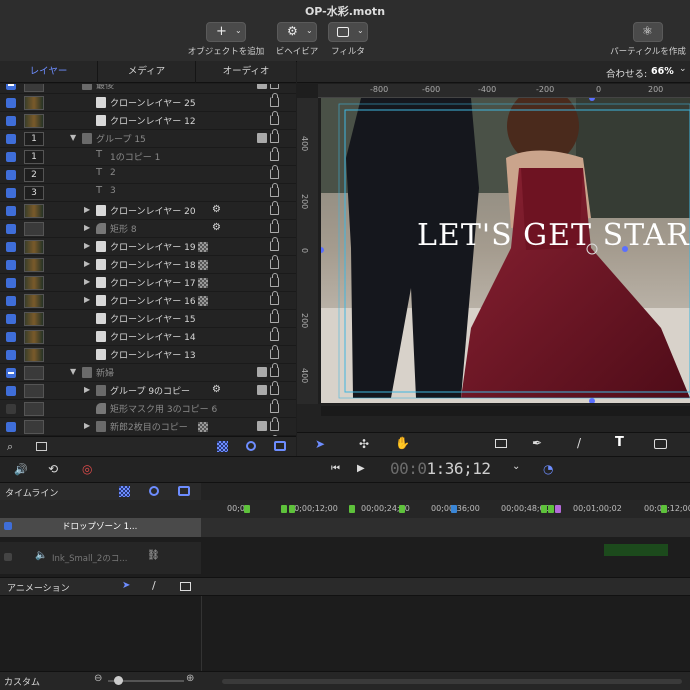 This screenshot has width=690, height=690. Describe the element at coordinates (98, 678) in the screenshot. I see `zoom-out-icon: ⊖` at that location.